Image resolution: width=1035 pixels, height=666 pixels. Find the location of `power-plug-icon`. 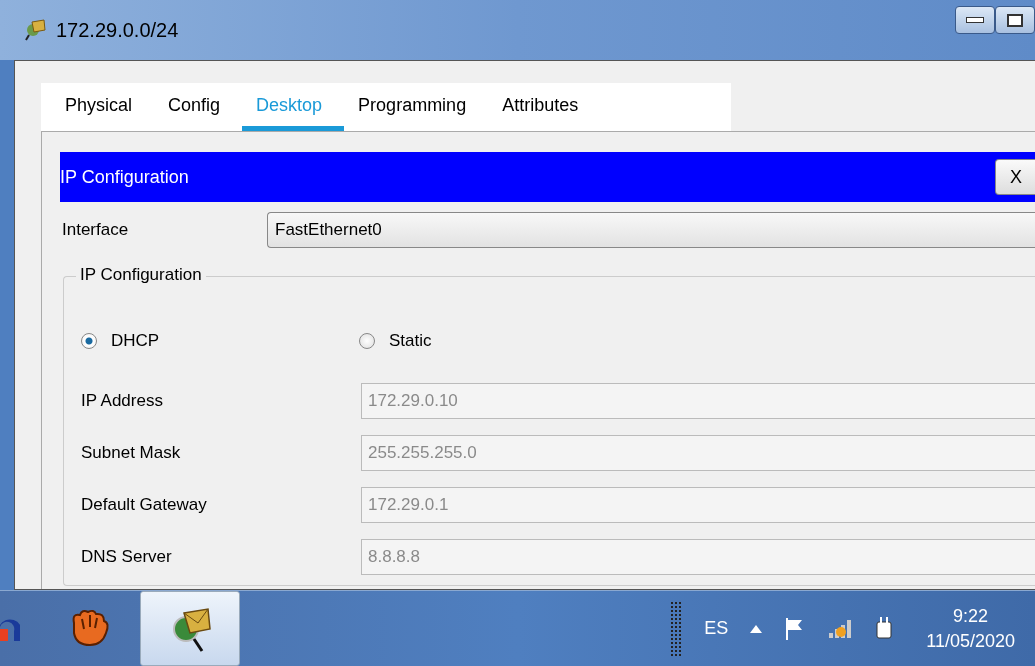

power-plug-icon is located at coordinates (884, 628).